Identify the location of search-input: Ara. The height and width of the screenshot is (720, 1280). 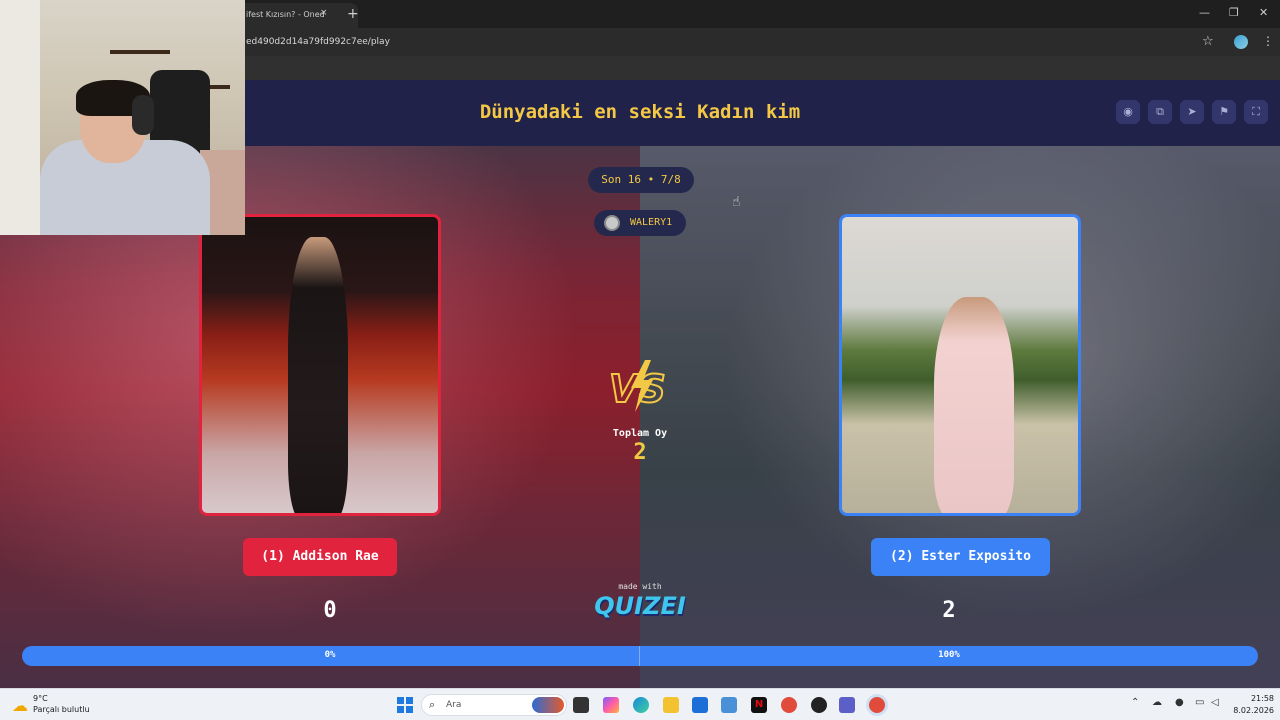
(453, 705).